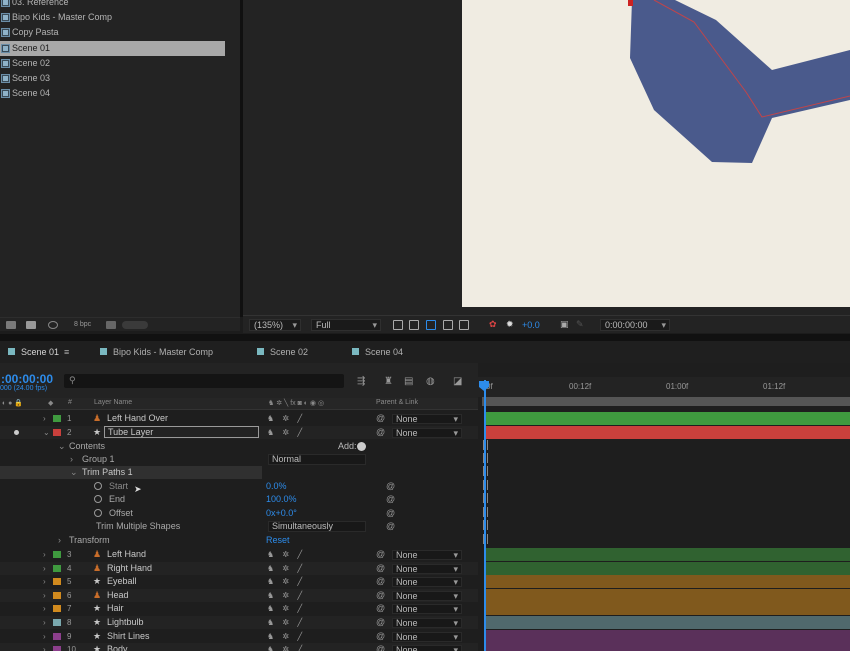 The width and height of the screenshot is (850, 651). I want to click on viewer-timecode: 0:00:00:00, so click(635, 325).